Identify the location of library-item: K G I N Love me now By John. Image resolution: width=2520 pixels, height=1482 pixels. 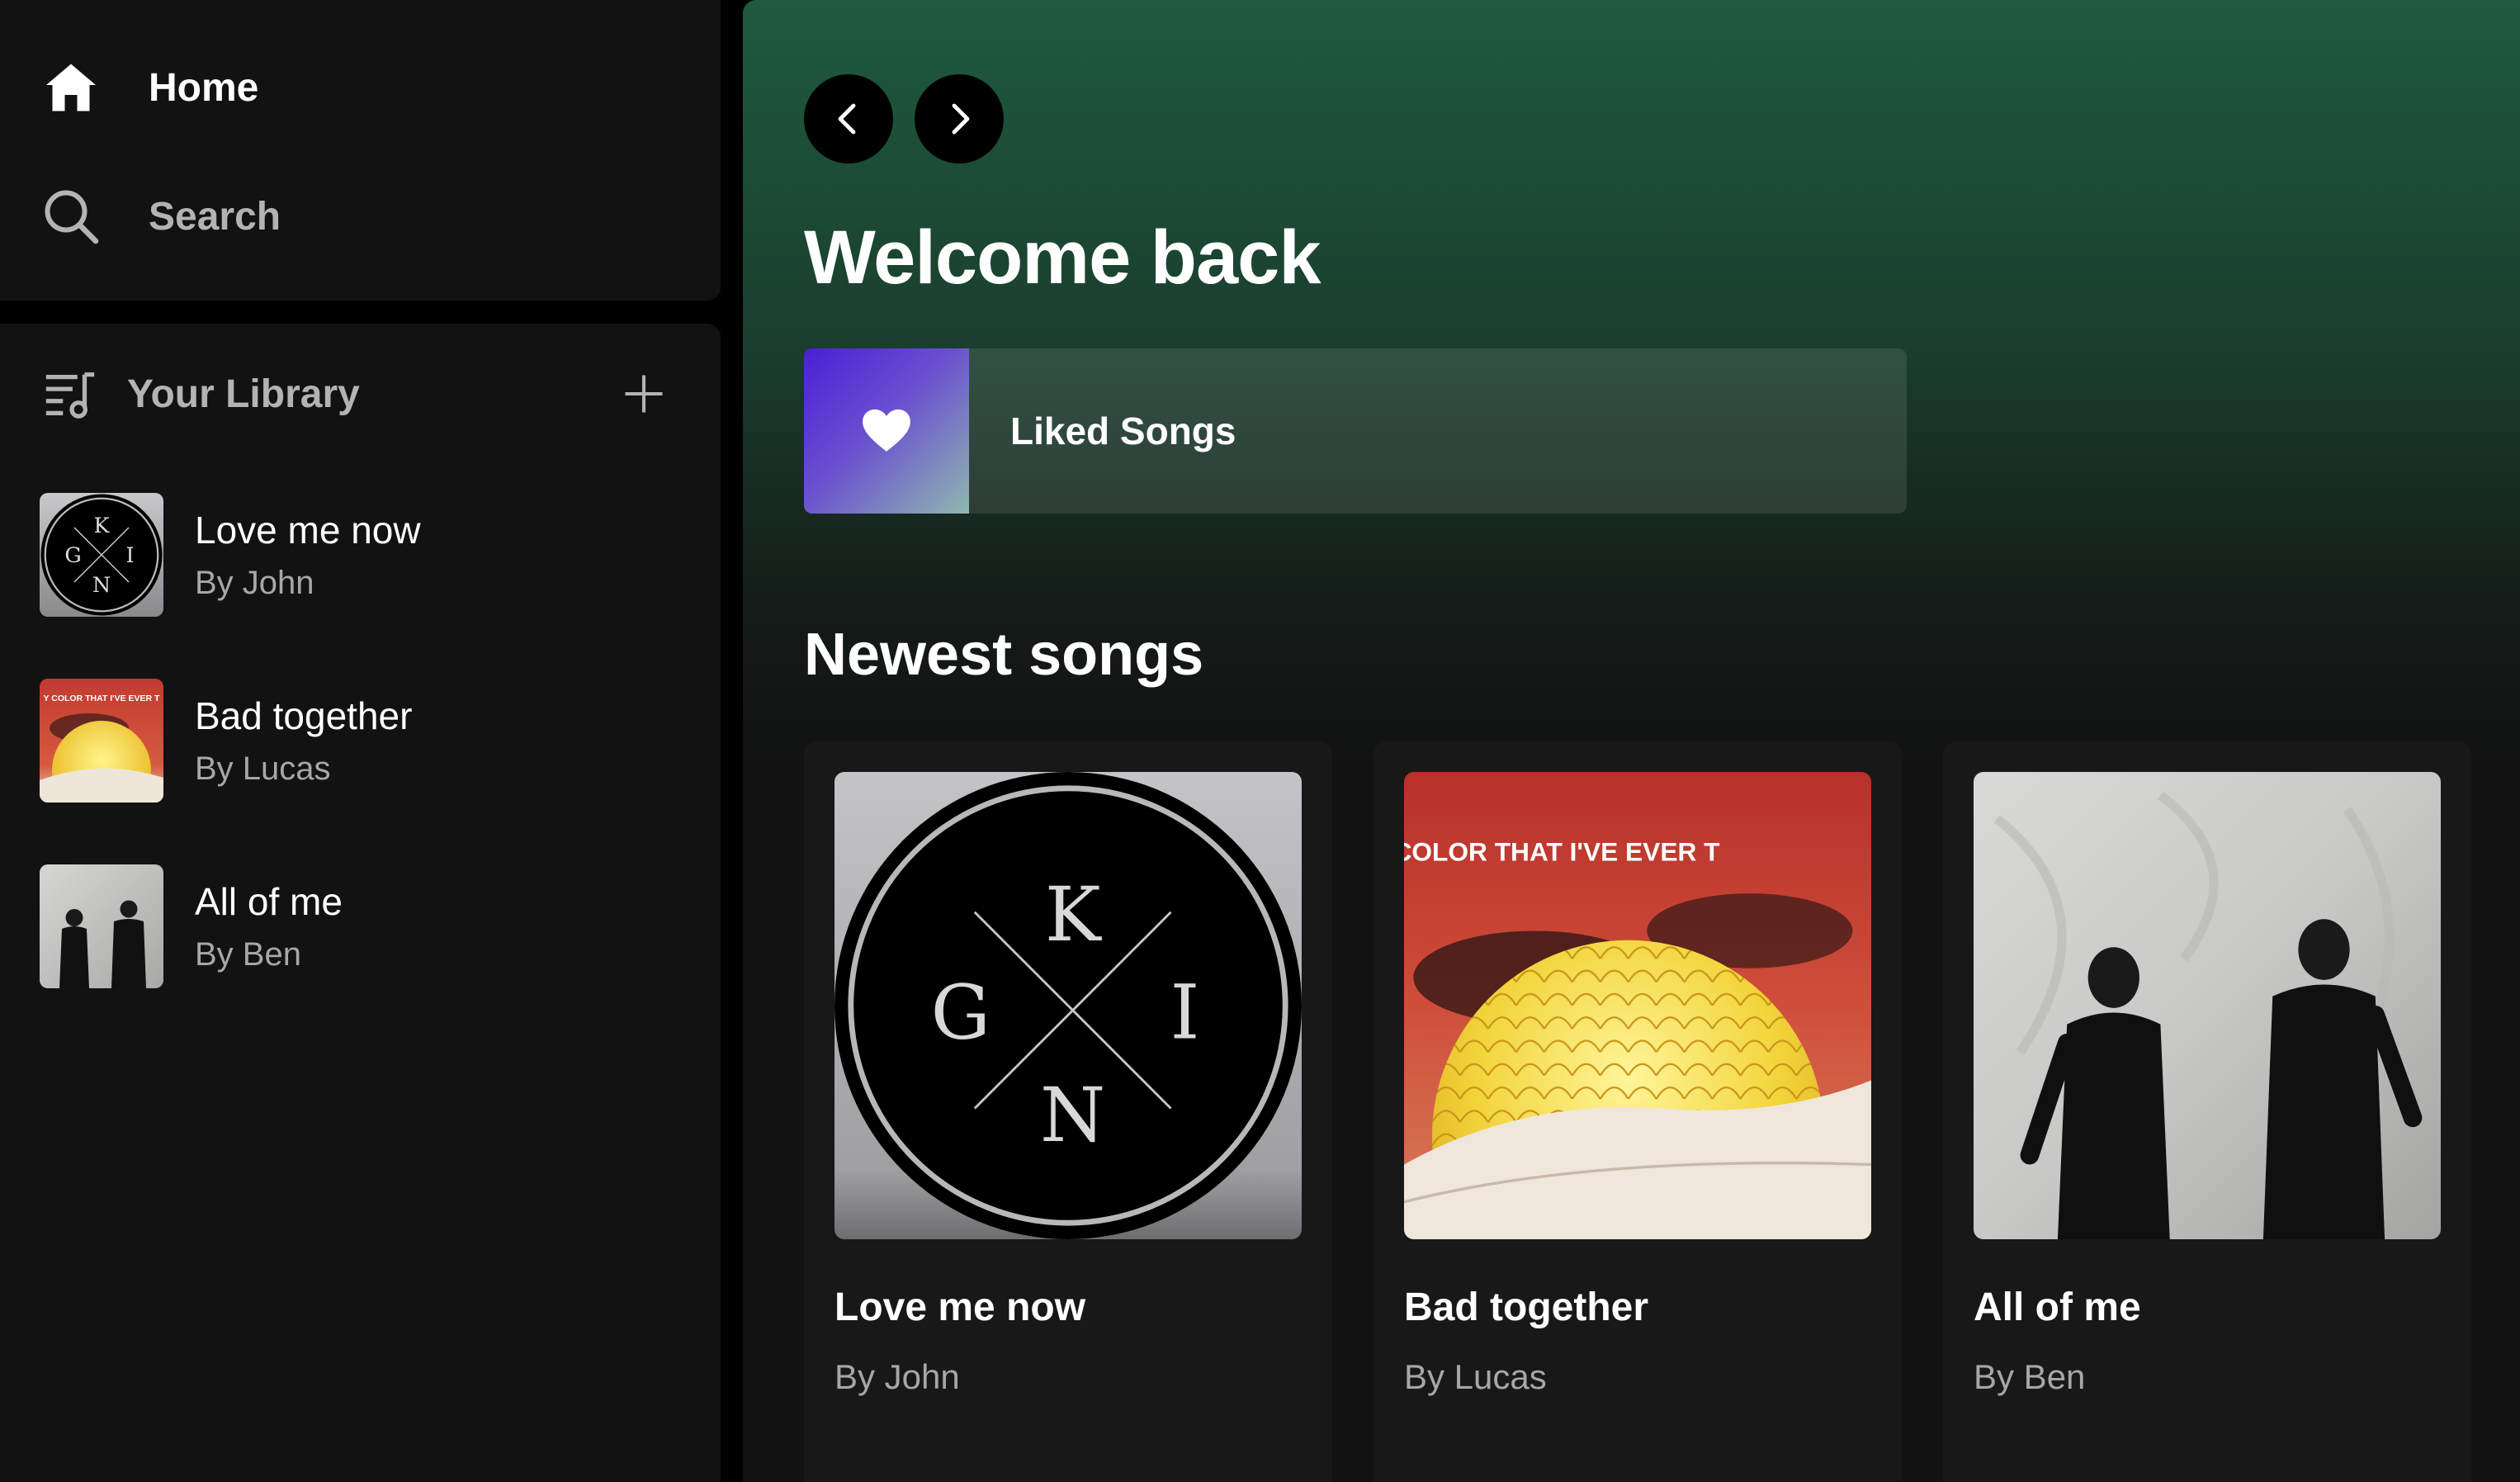
(361, 555).